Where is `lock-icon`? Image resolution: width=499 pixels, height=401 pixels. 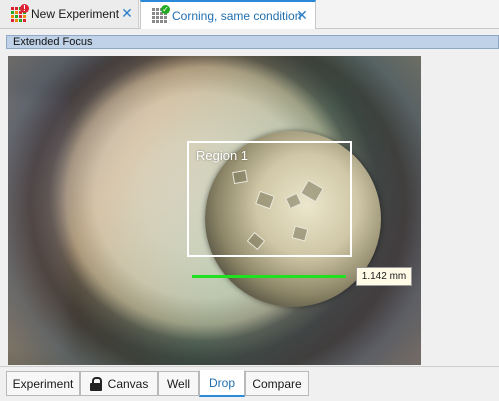
lock-icon is located at coordinates (95, 383).